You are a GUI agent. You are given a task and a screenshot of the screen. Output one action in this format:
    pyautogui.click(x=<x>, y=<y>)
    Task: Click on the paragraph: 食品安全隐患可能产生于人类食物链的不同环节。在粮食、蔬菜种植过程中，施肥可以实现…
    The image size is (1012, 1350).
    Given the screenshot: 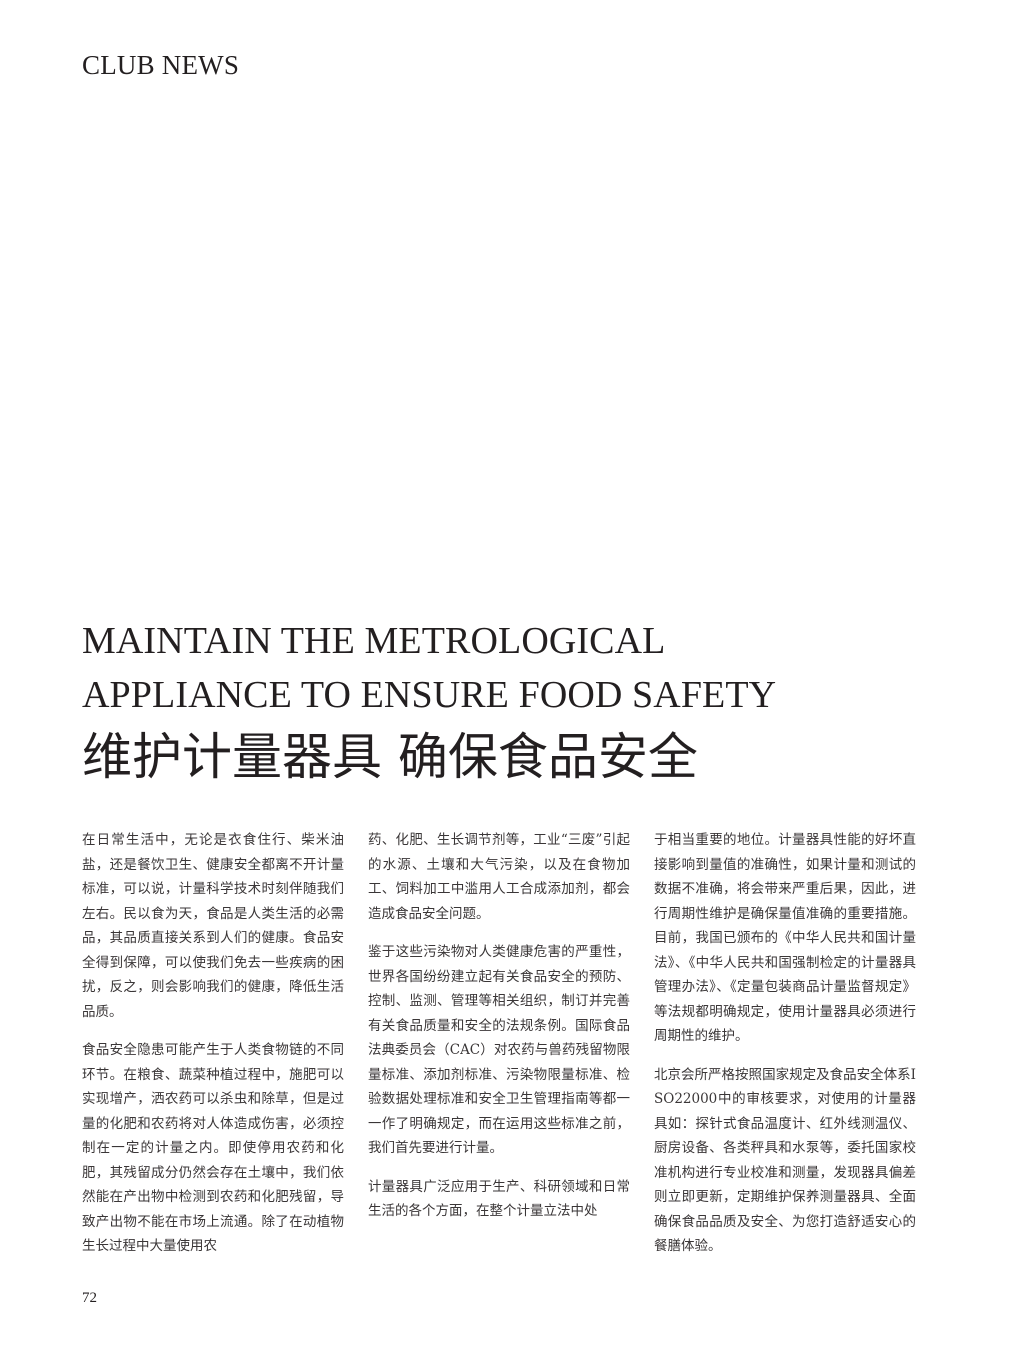 What is the action you would take?
    pyautogui.click(x=213, y=1148)
    